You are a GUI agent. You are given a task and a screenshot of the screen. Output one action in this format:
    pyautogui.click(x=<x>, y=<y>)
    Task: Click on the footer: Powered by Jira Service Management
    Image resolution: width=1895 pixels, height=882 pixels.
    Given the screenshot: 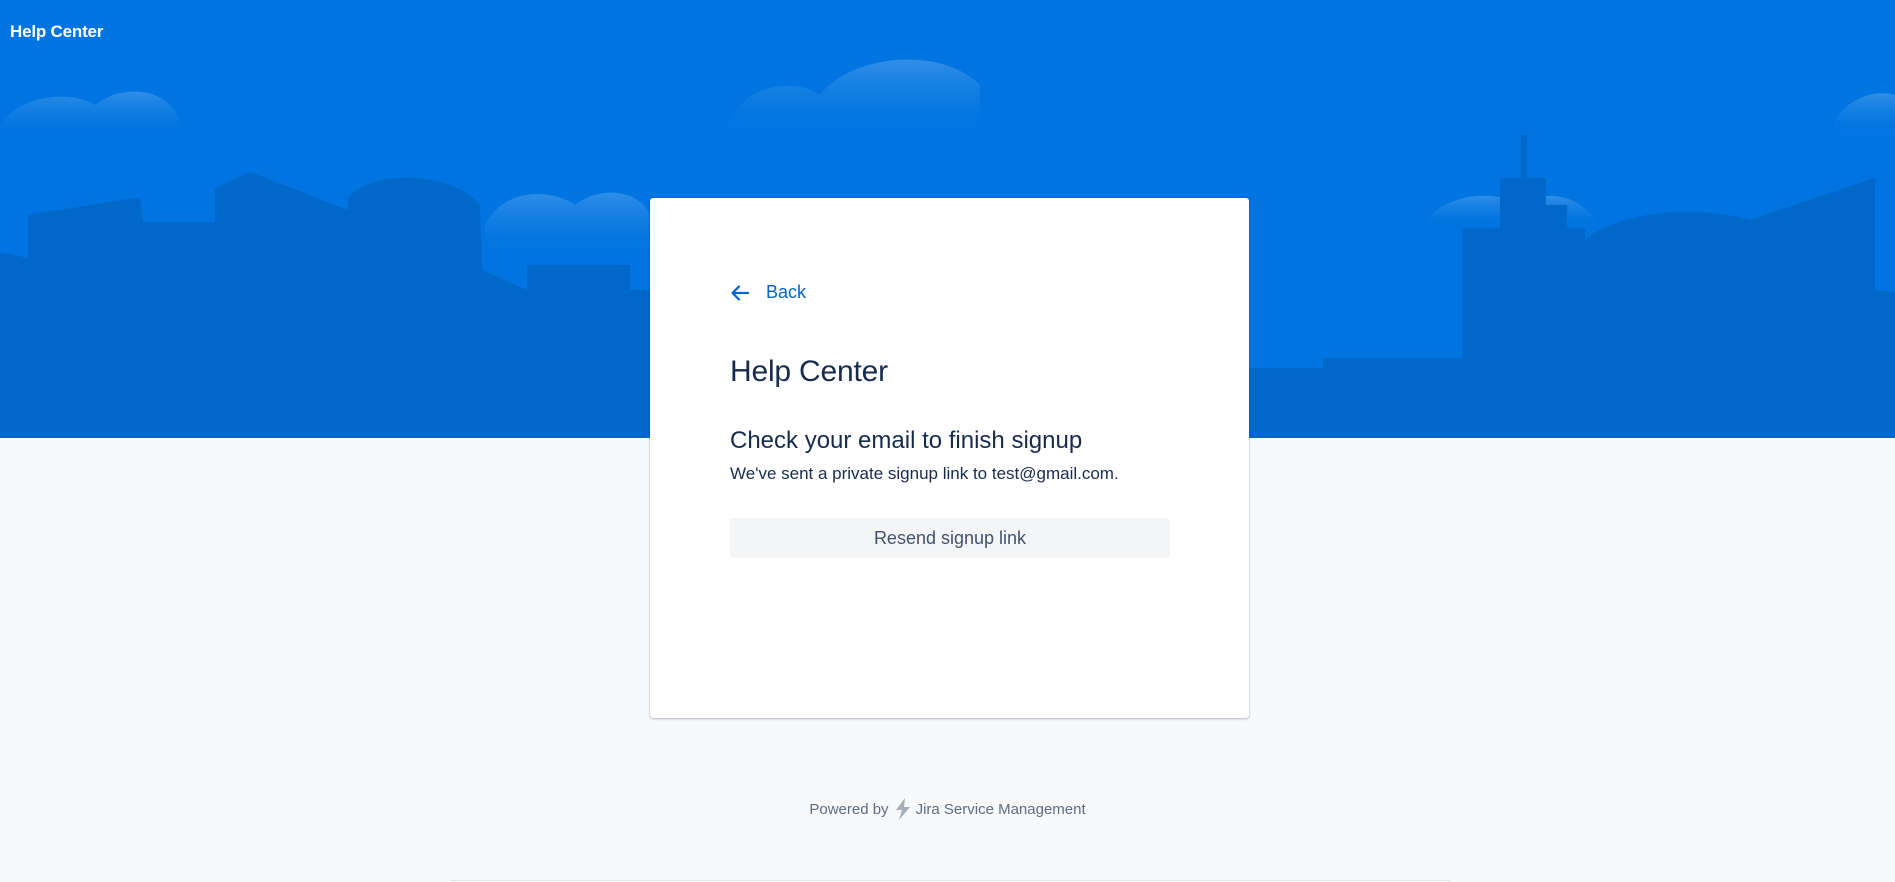 What is the action you would take?
    pyautogui.click(x=947, y=809)
    